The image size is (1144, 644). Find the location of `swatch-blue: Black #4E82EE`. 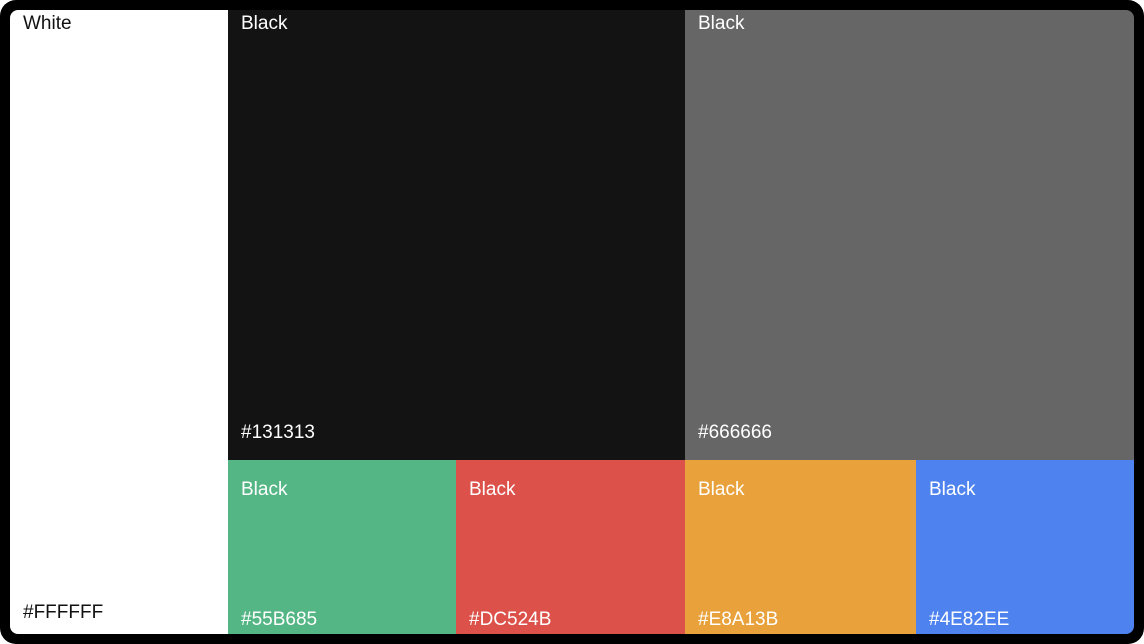

swatch-blue: Black #4E82EE is located at coordinates (1025, 547).